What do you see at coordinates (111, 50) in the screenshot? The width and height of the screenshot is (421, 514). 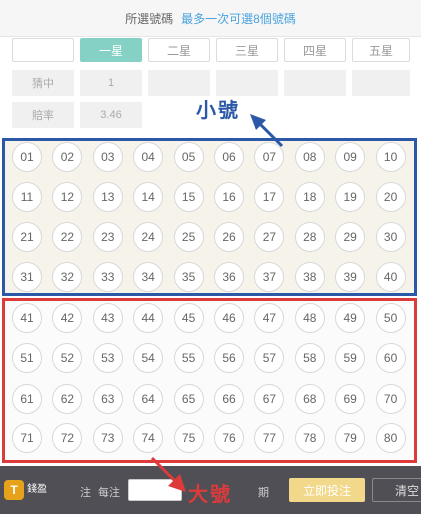 I see `tab-one-star: 一星` at bounding box center [111, 50].